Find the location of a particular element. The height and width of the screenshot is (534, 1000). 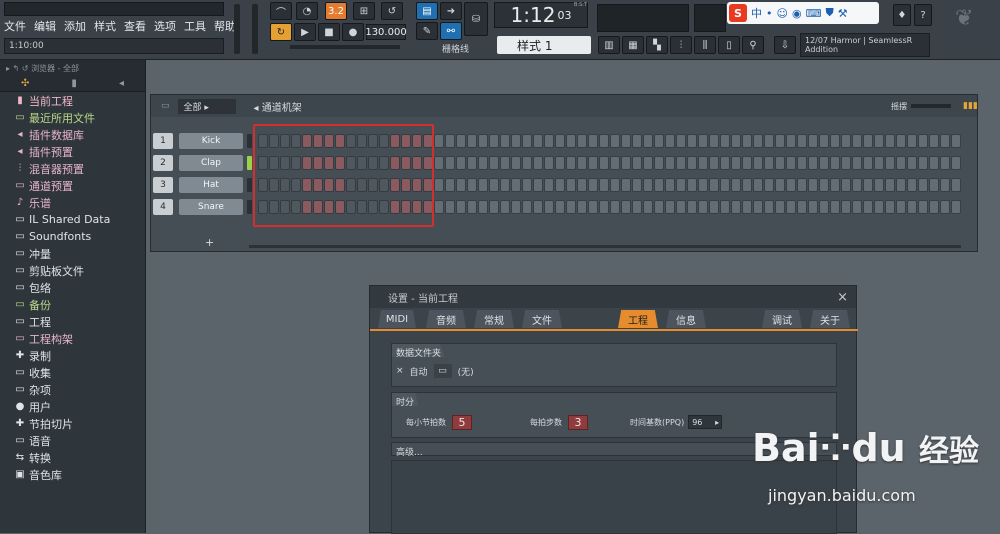

browser-item: ▭ Soundfonts is located at coordinates (72, 236).